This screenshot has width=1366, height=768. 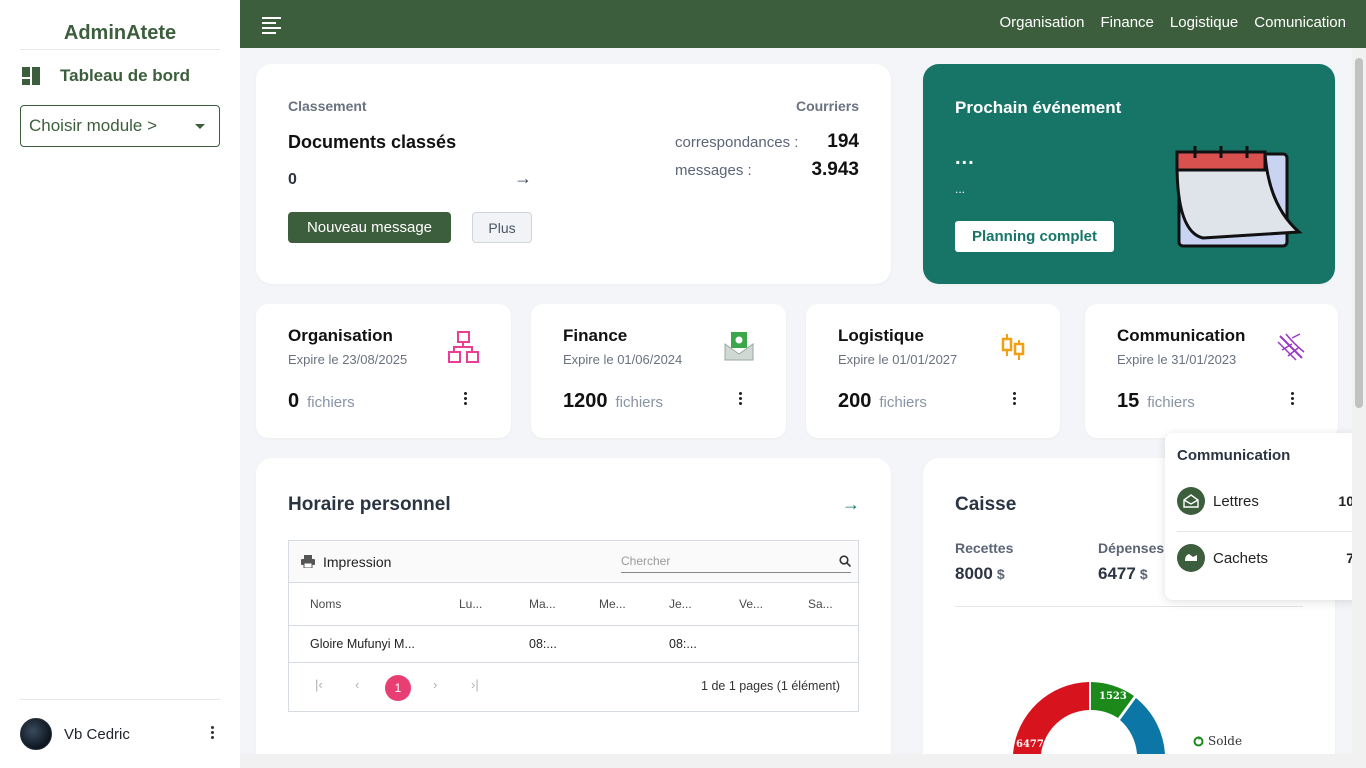 I want to click on prev-page-icon: ‹, so click(x=357, y=684).